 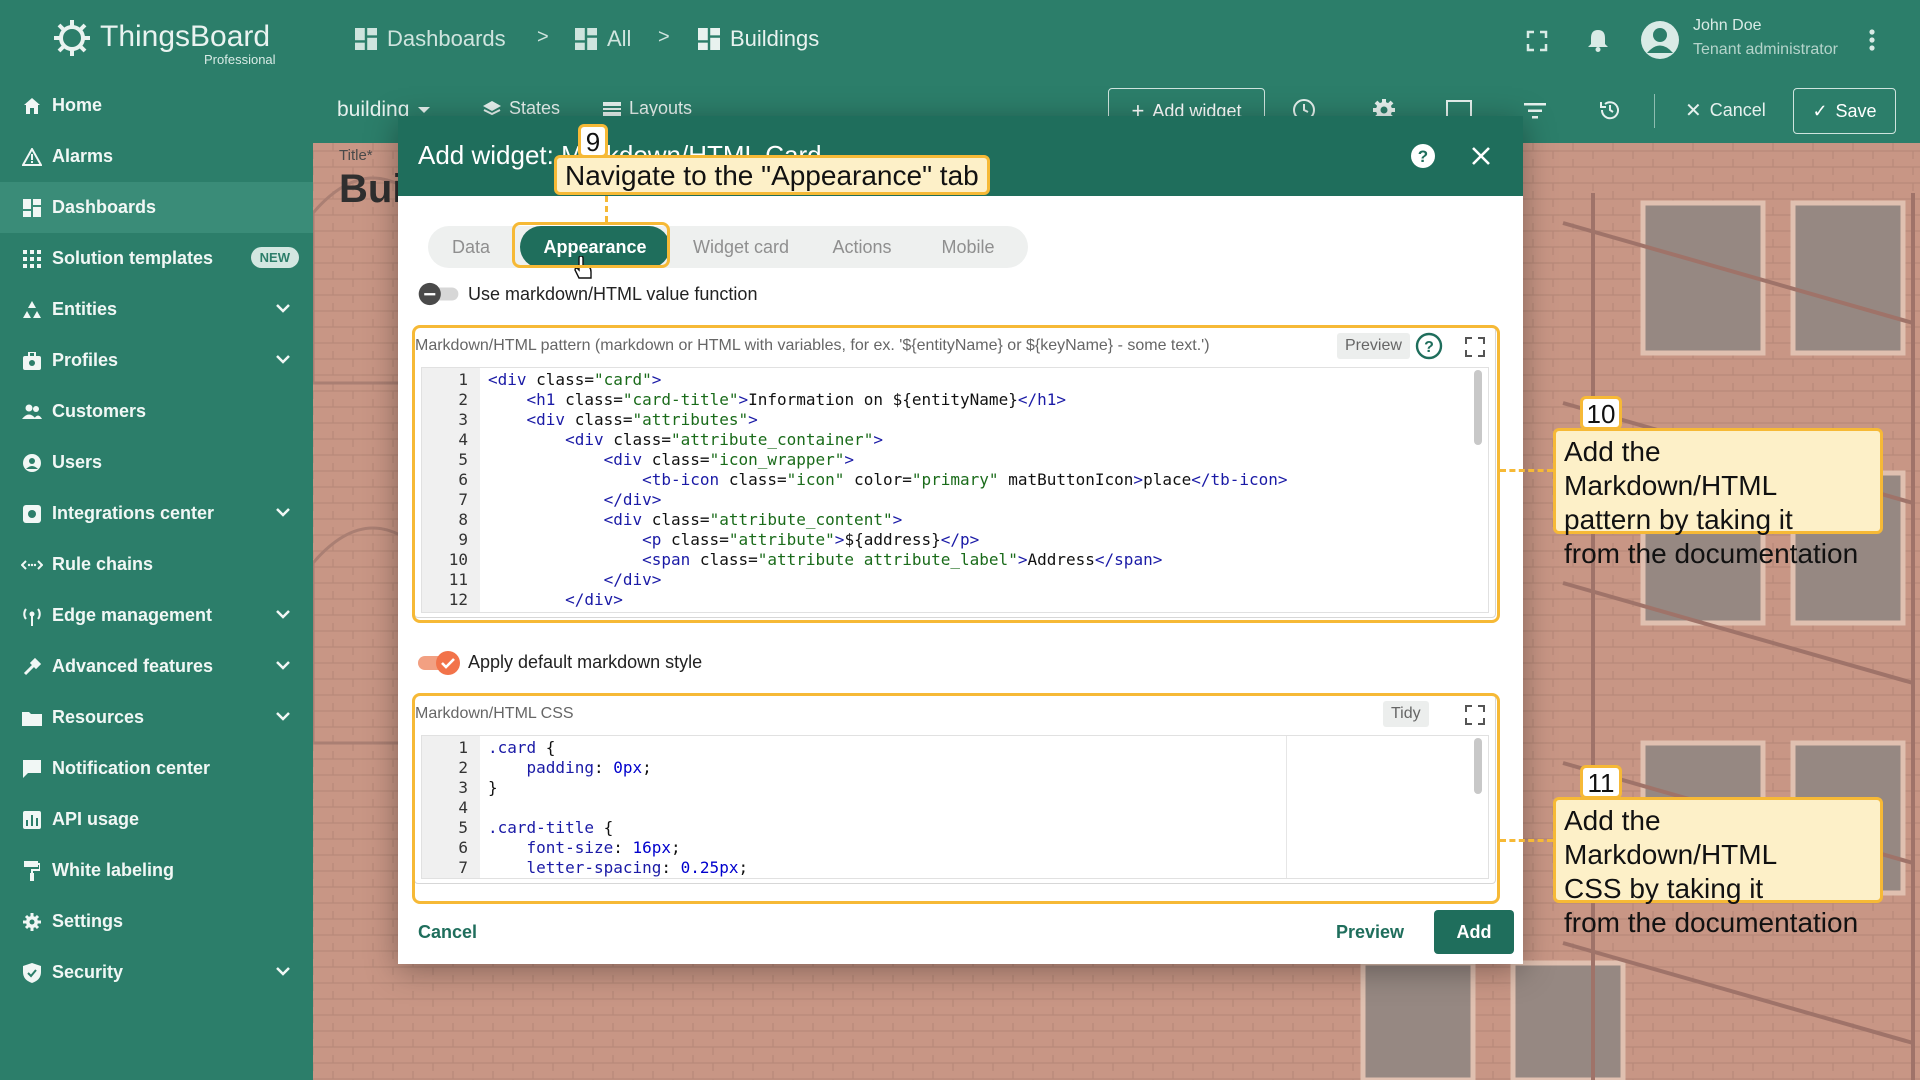 What do you see at coordinates (1844, 111) in the screenshot?
I see `save-button: ✓ Save` at bounding box center [1844, 111].